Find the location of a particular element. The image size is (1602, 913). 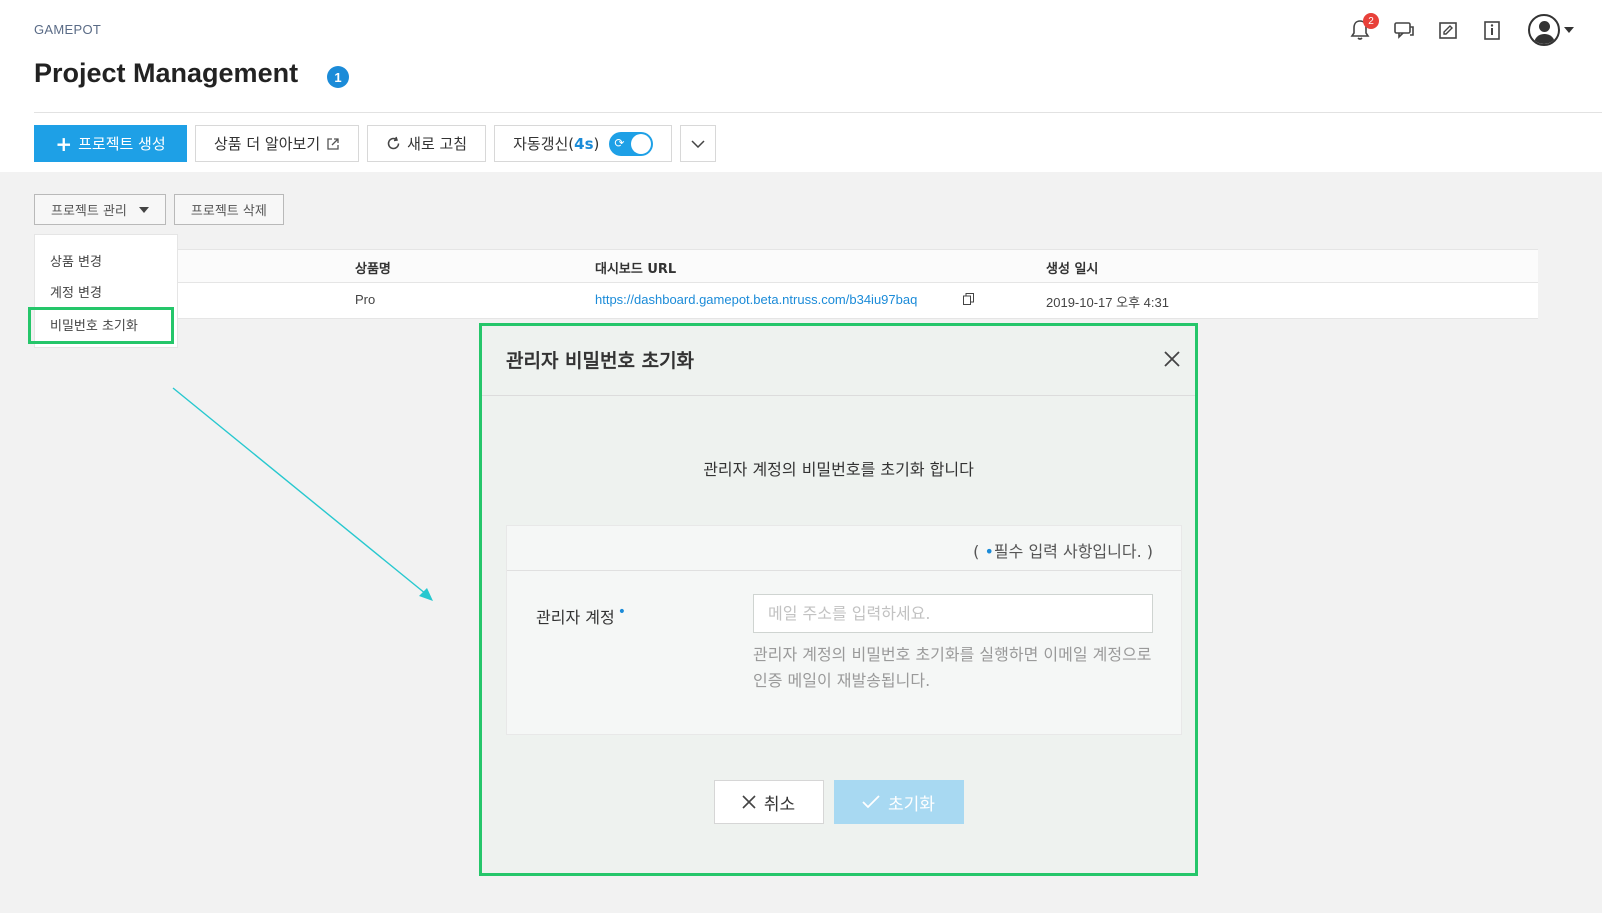

reset-label: 초기화 is located at coordinates (911, 804).